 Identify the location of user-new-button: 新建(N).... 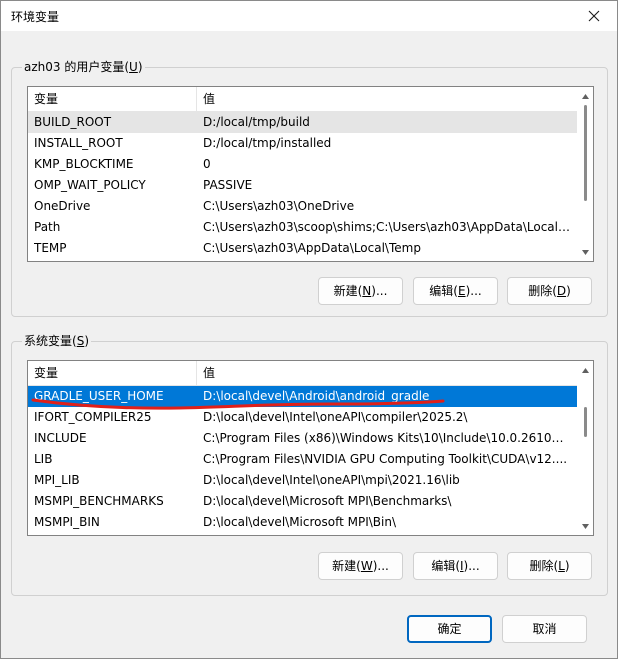
(360, 291).